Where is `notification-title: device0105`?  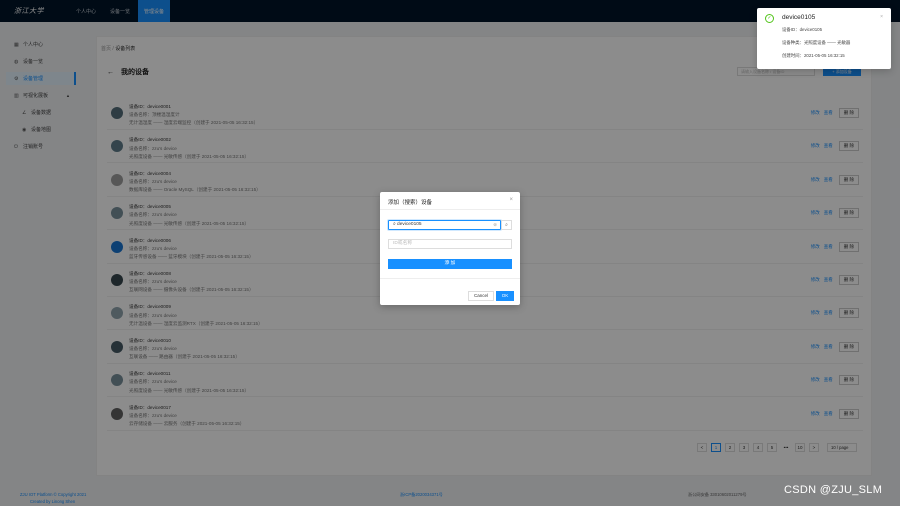
notification-title: device0105 is located at coordinates (799, 17).